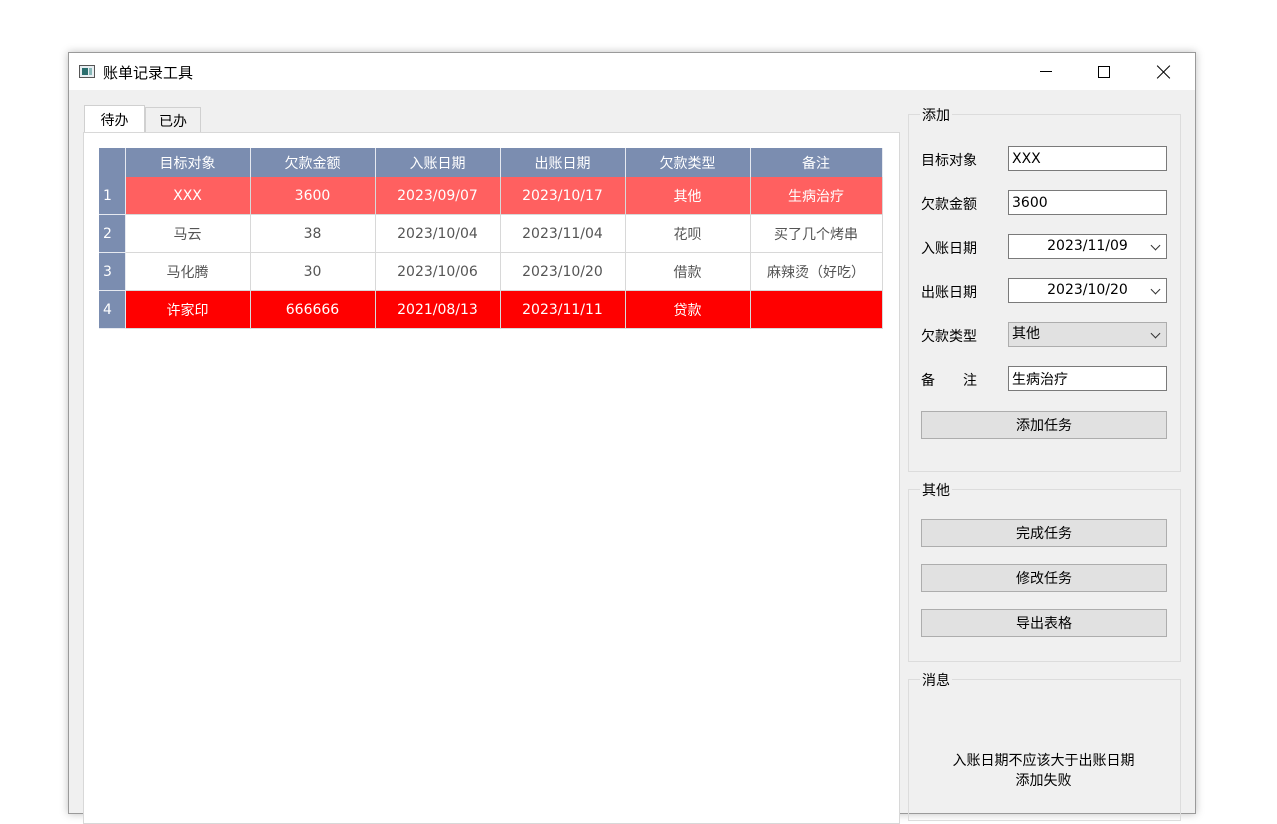 This screenshot has height=824, width=1277. I want to click on type-select: 其他, so click(1087, 334).